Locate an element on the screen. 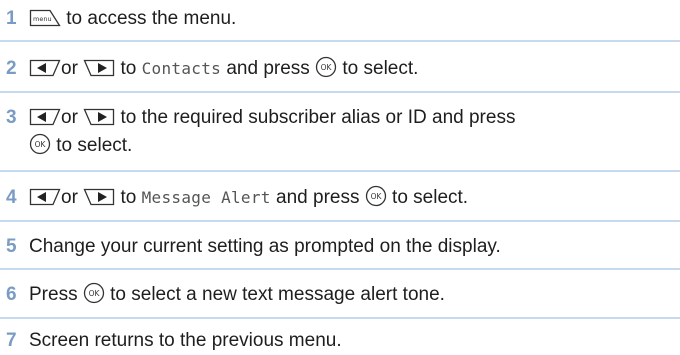  step-number: 7 is located at coordinates (11, 340).